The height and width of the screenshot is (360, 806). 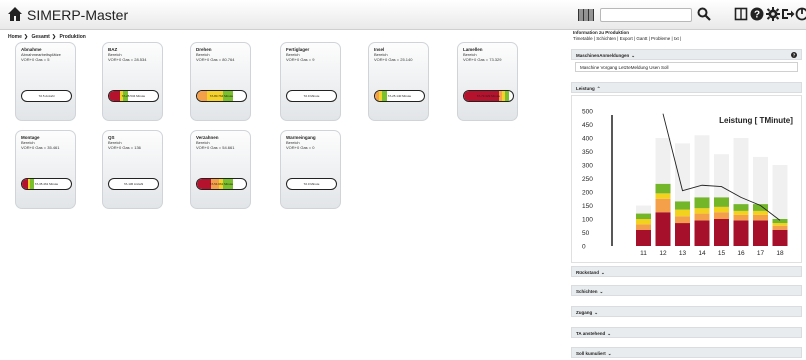 What do you see at coordinates (124, 147) in the screenshot?
I see `card-value: VOR+0 Gas = 136` at bounding box center [124, 147].